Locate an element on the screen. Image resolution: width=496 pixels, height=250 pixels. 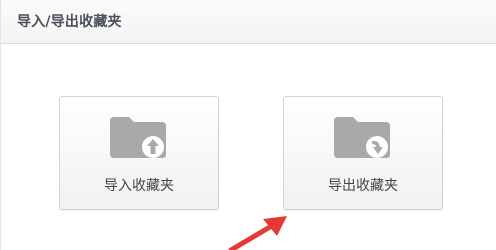
import-favorites-button: 导入收藏夹 is located at coordinates (139, 153).